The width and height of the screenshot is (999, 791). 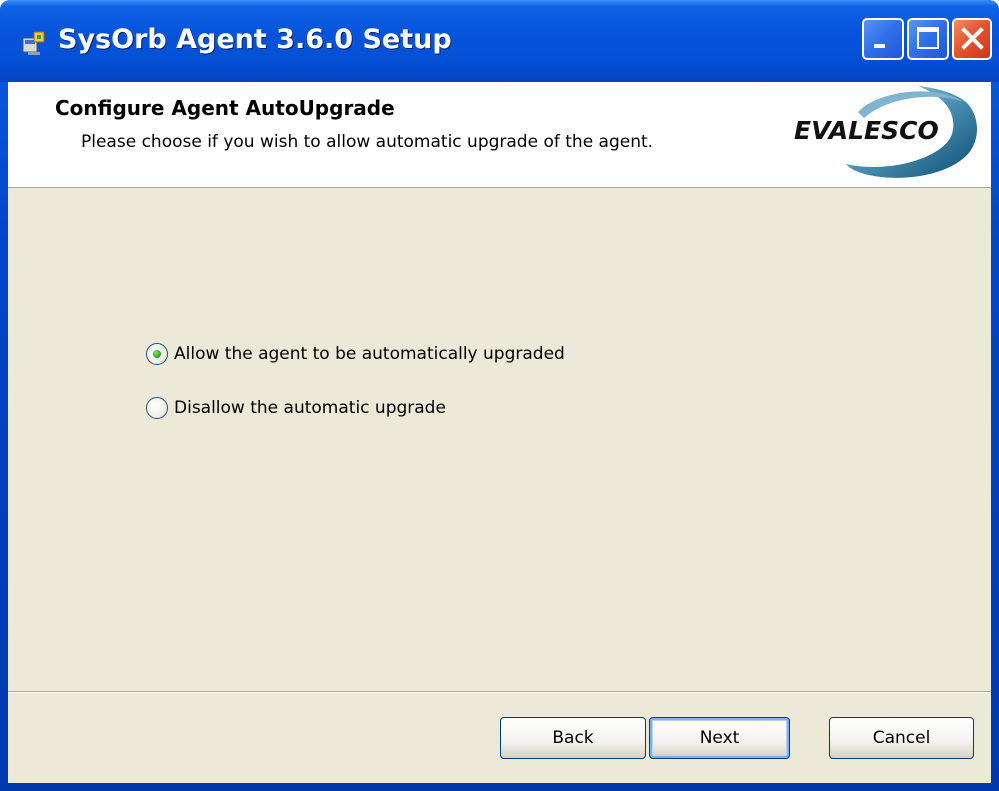 I want to click on close-button, so click(x=972, y=39).